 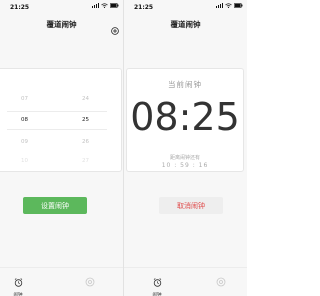 I want to click on picker-row: 09 26, so click(x=60, y=146).